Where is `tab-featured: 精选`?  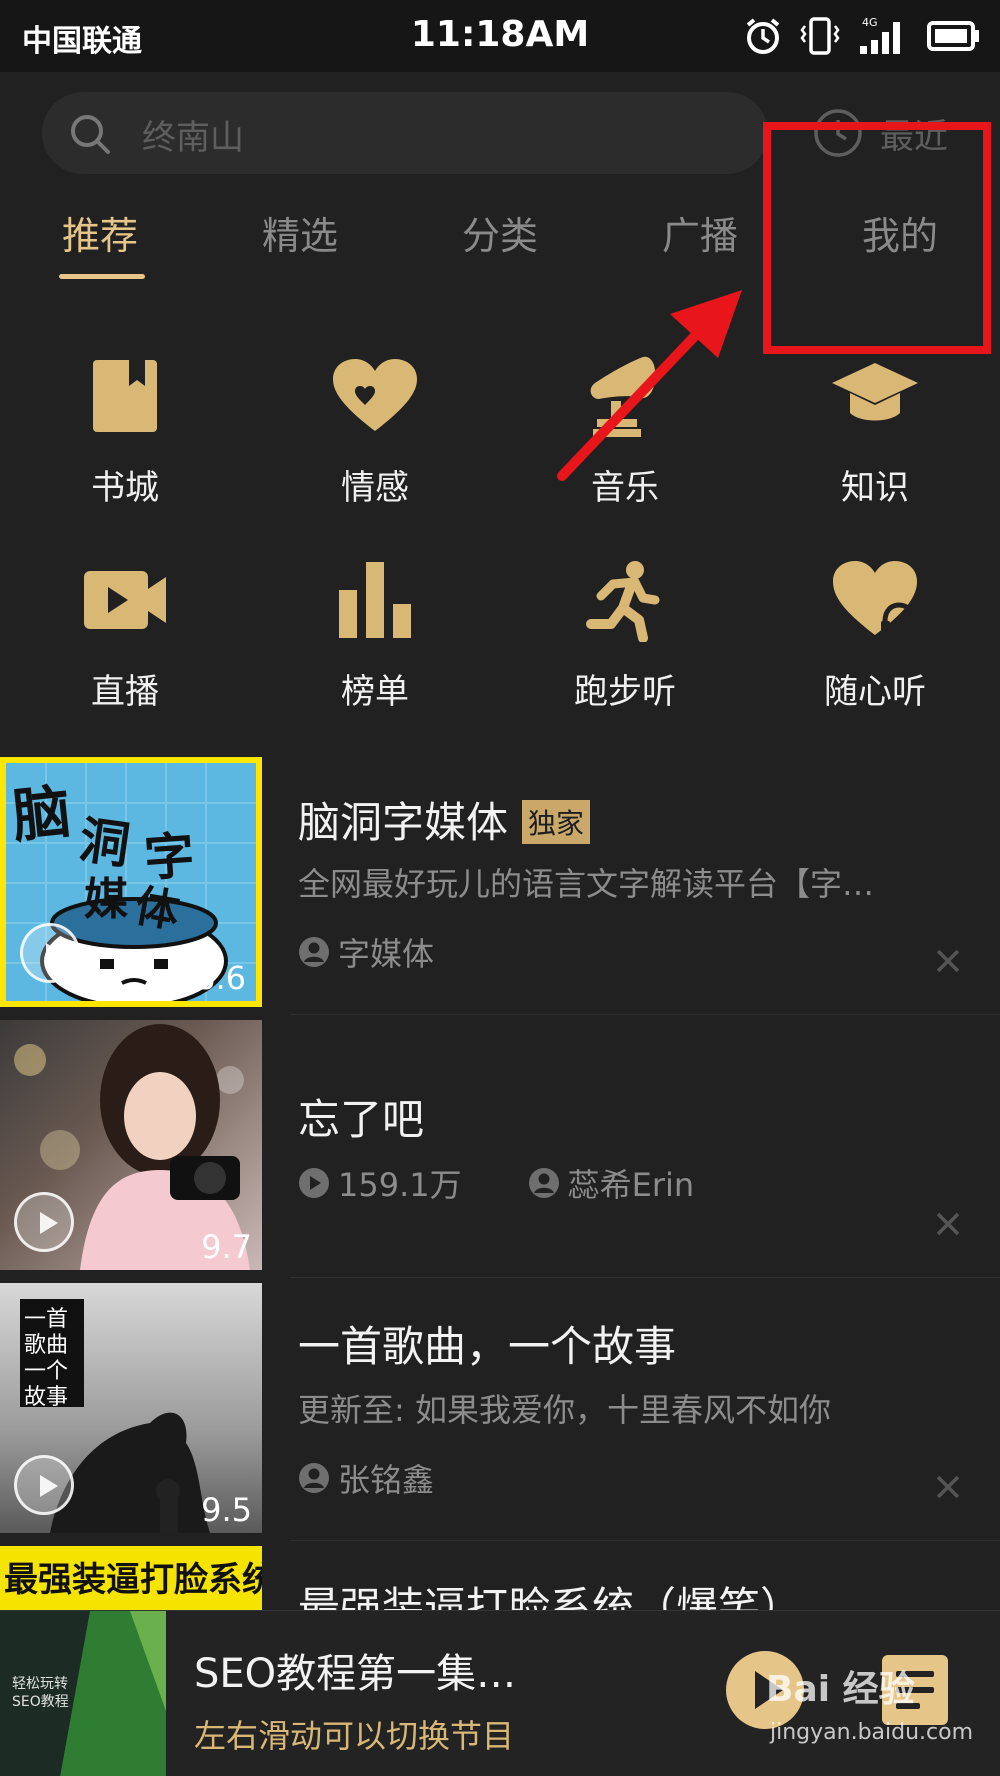
tab-featured: 精选 is located at coordinates (300, 232).